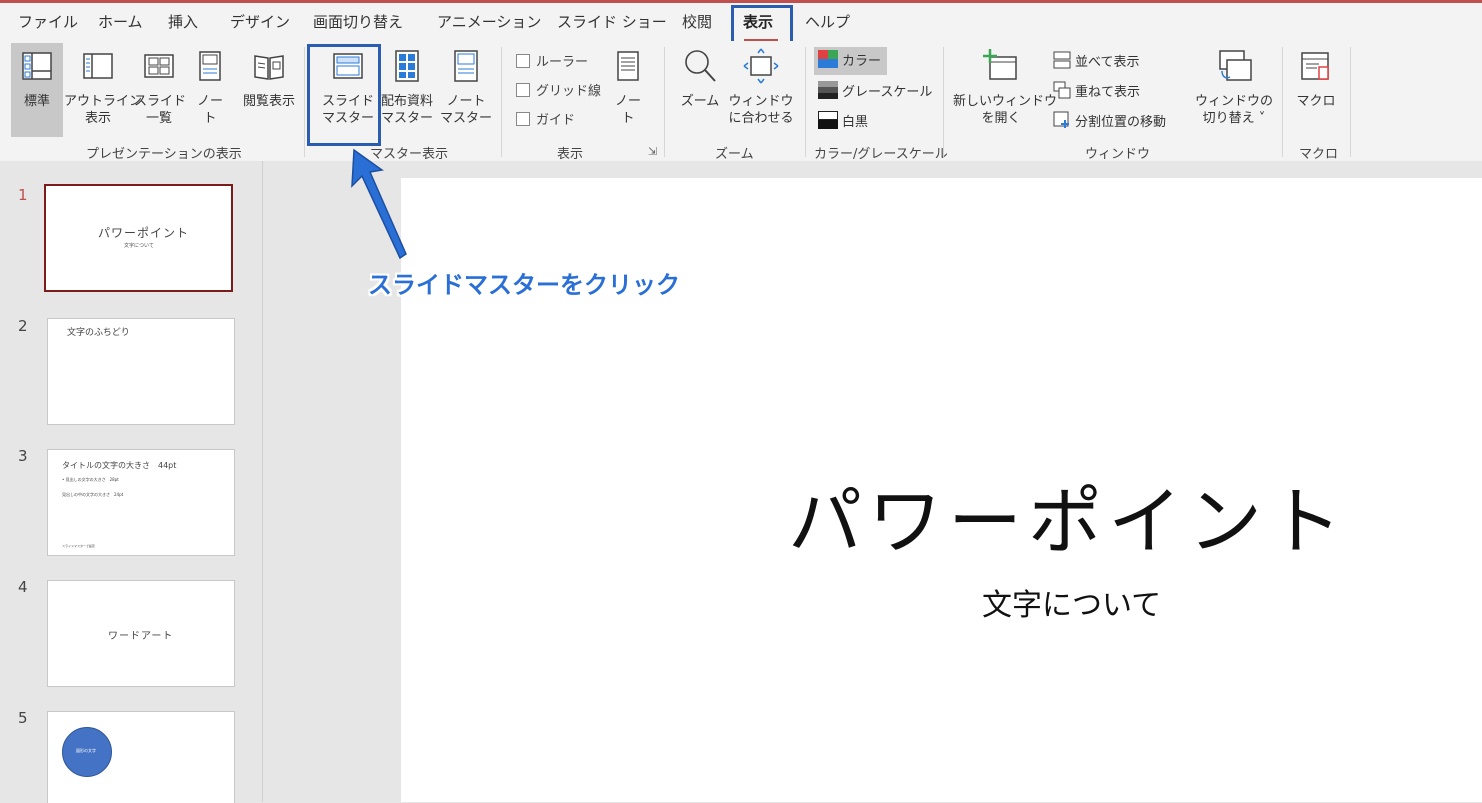  I want to click on slide-thumbnail-4: ワードアート, so click(141, 633).